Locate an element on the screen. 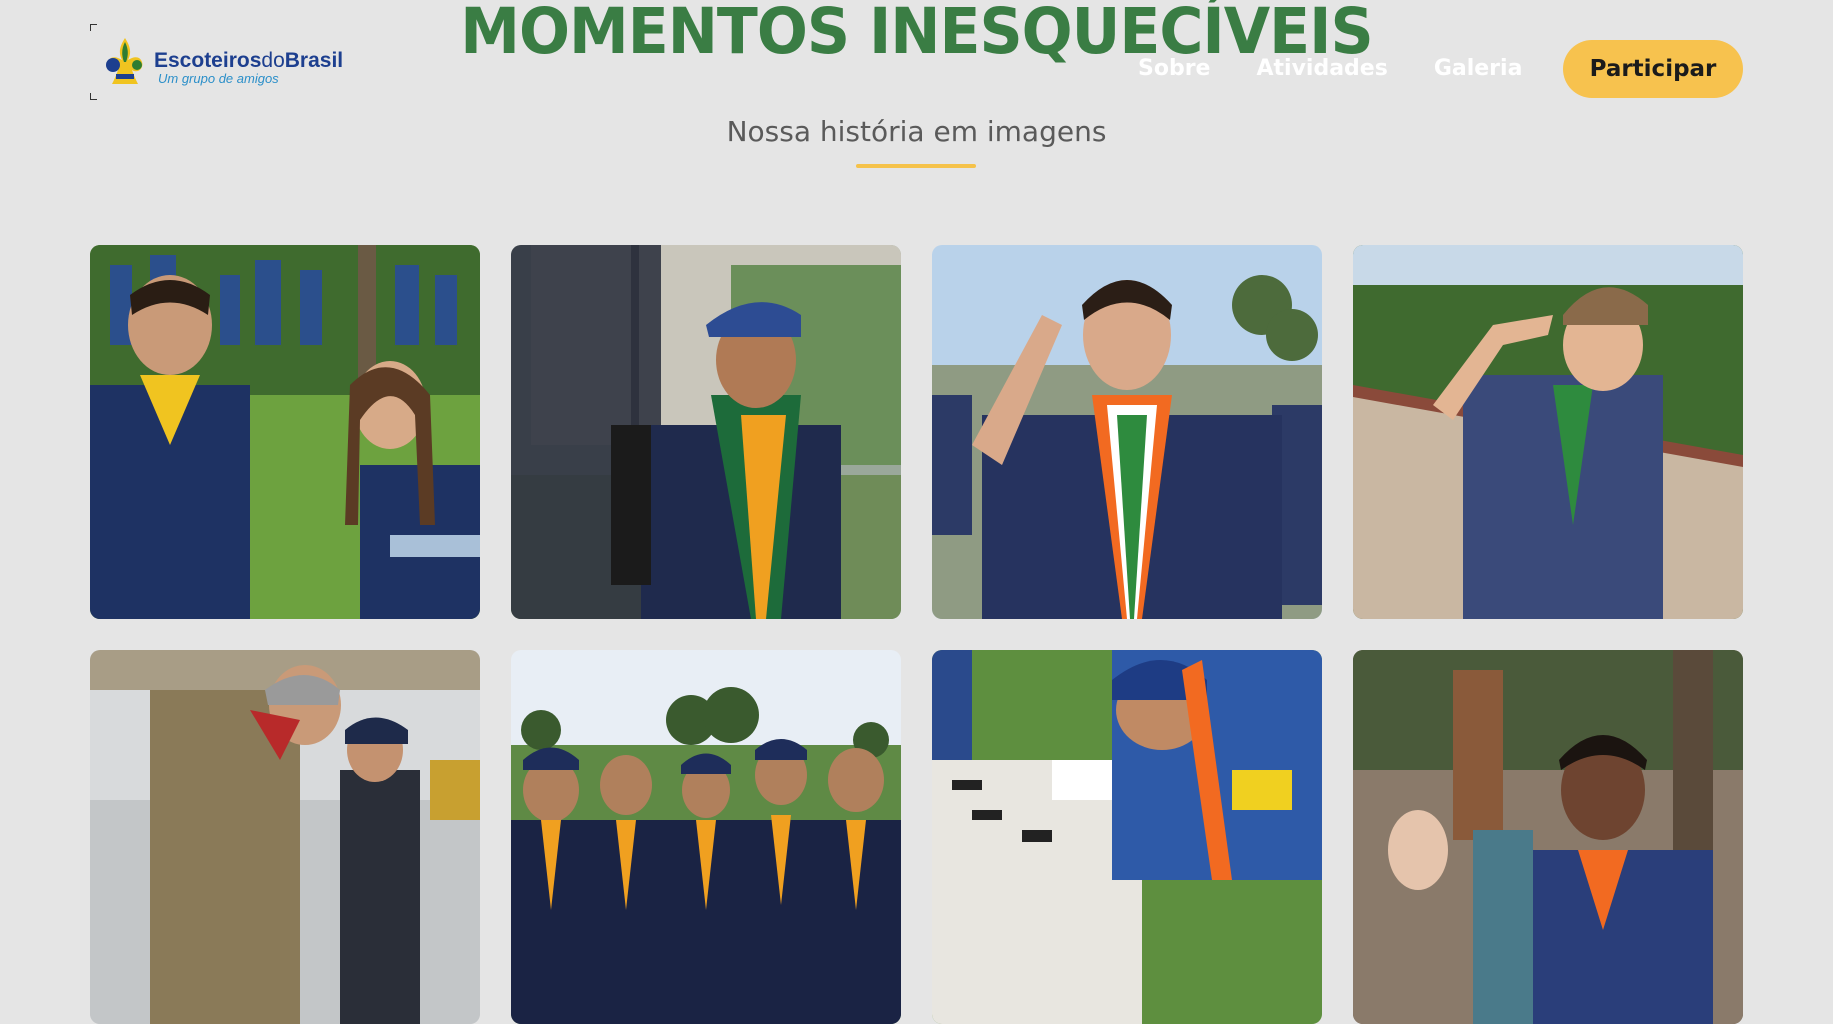 This screenshot has width=1833, height=1024. photo-leader-scarf is located at coordinates (285, 837).